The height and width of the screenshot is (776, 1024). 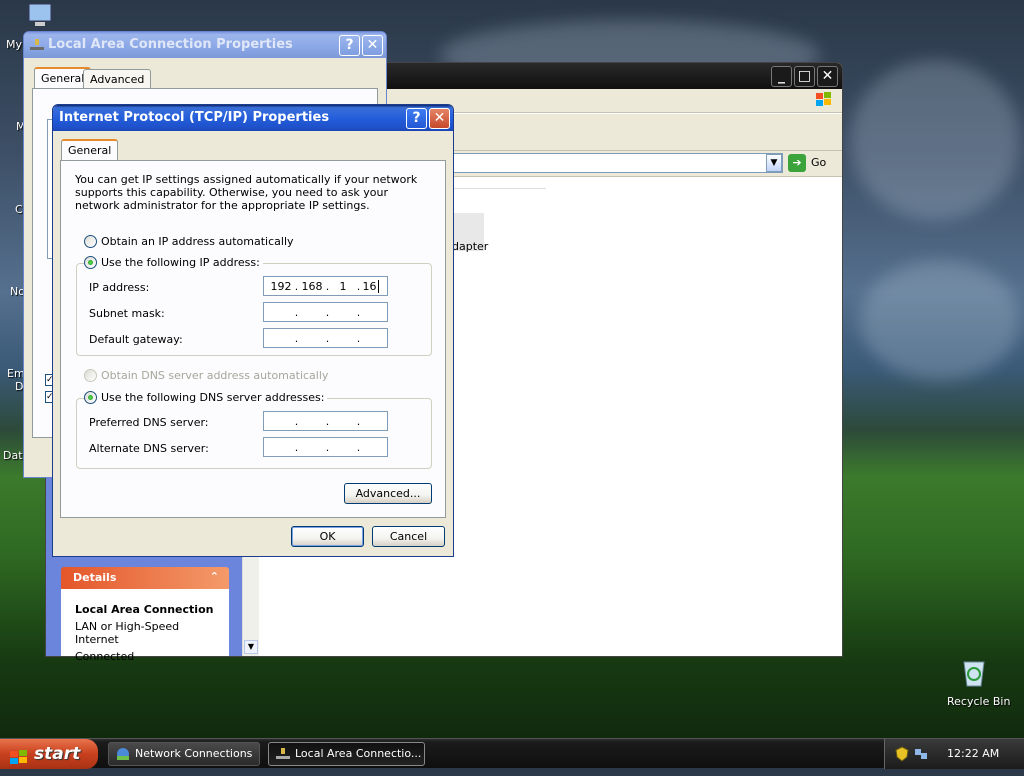 What do you see at coordinates (144, 609) in the screenshot?
I see `details-name: Local Area Connection` at bounding box center [144, 609].